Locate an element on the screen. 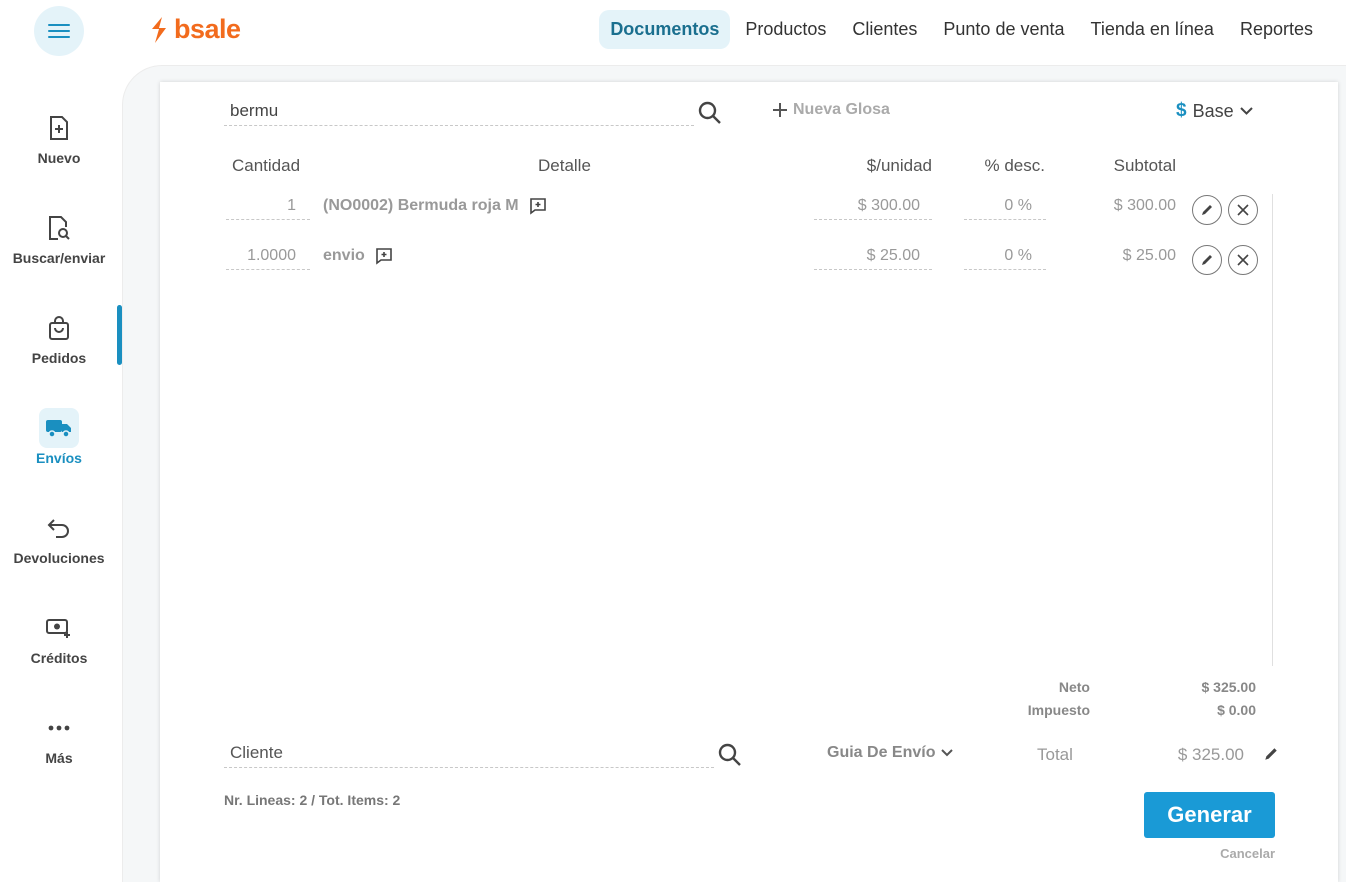 The image size is (1346, 882). line-cantidad-input: 1.0000 is located at coordinates (268, 257).